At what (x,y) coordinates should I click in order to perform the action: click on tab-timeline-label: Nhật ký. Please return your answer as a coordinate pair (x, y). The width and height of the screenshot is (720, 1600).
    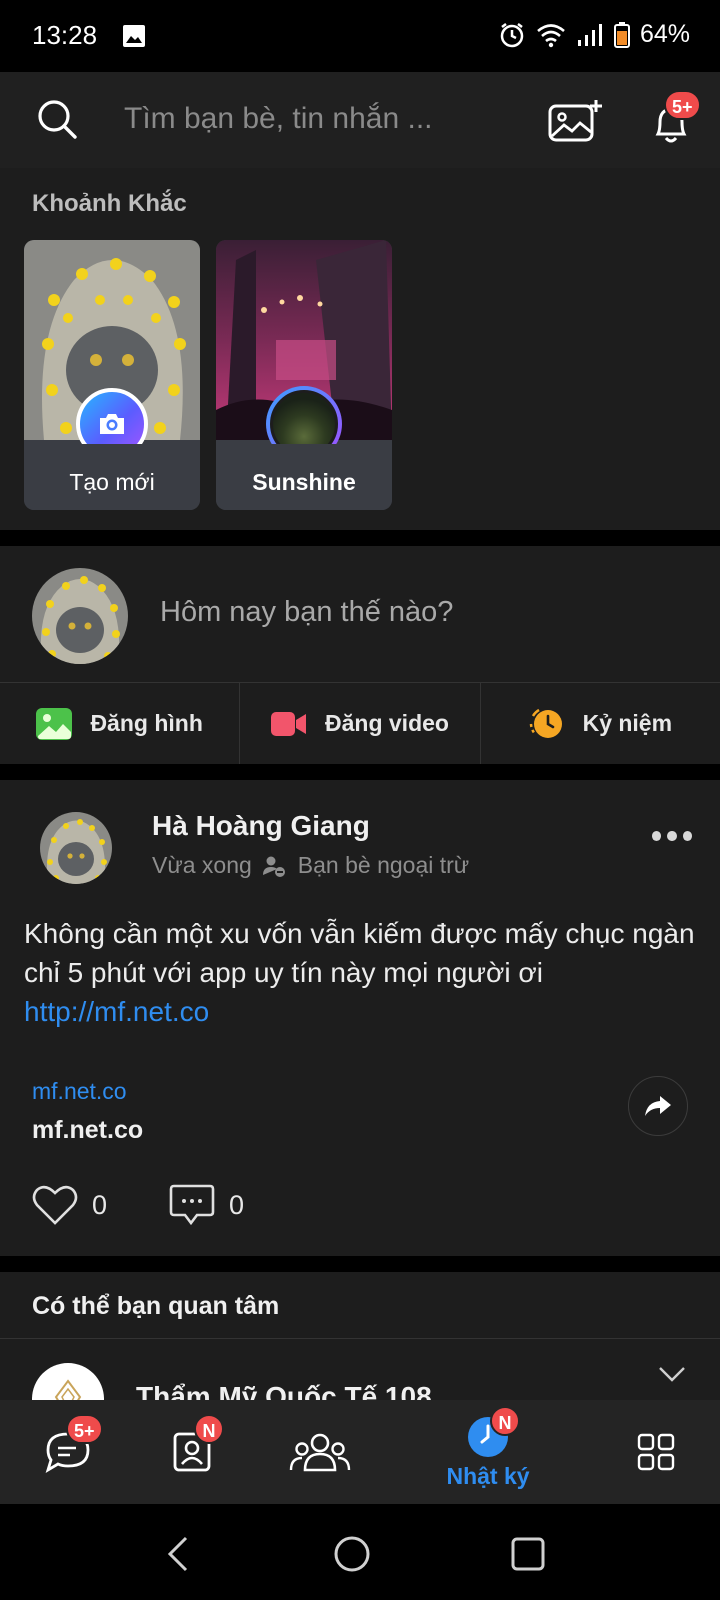
    Looking at the image, I should click on (488, 1475).